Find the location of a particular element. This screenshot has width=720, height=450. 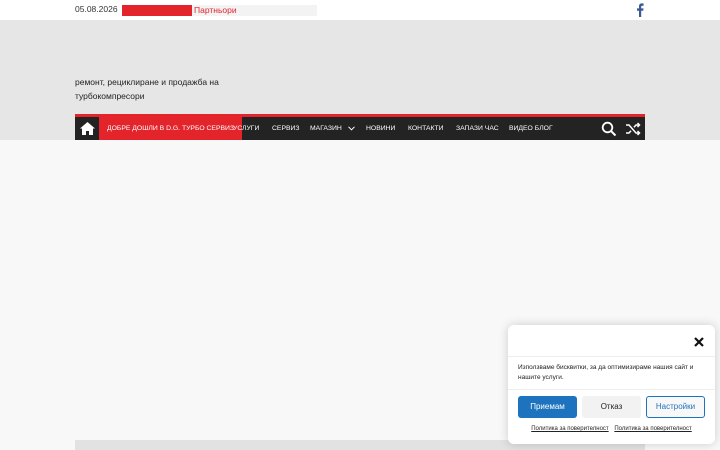

nav-item-shop: МАГАЗИН is located at coordinates (332, 128).